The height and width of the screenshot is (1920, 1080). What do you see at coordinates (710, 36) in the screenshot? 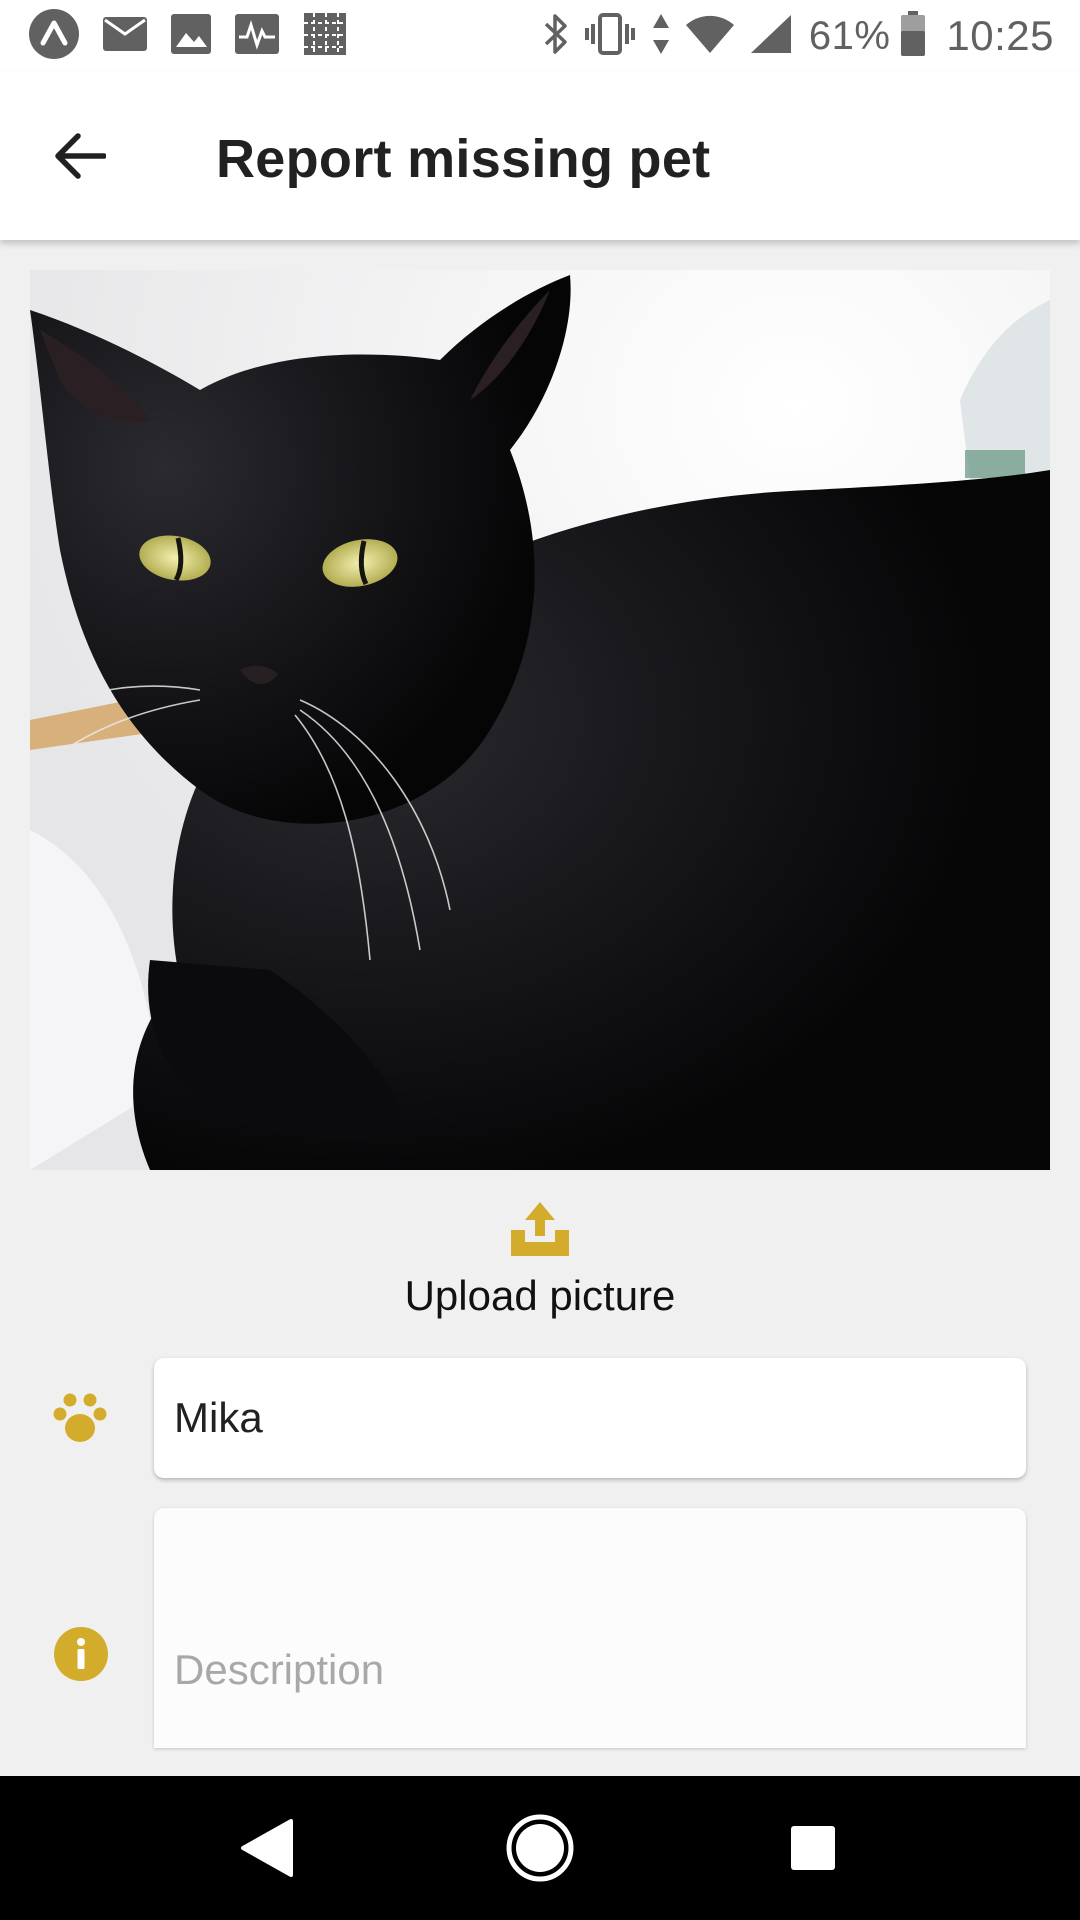
I see `wifi-icon` at bounding box center [710, 36].